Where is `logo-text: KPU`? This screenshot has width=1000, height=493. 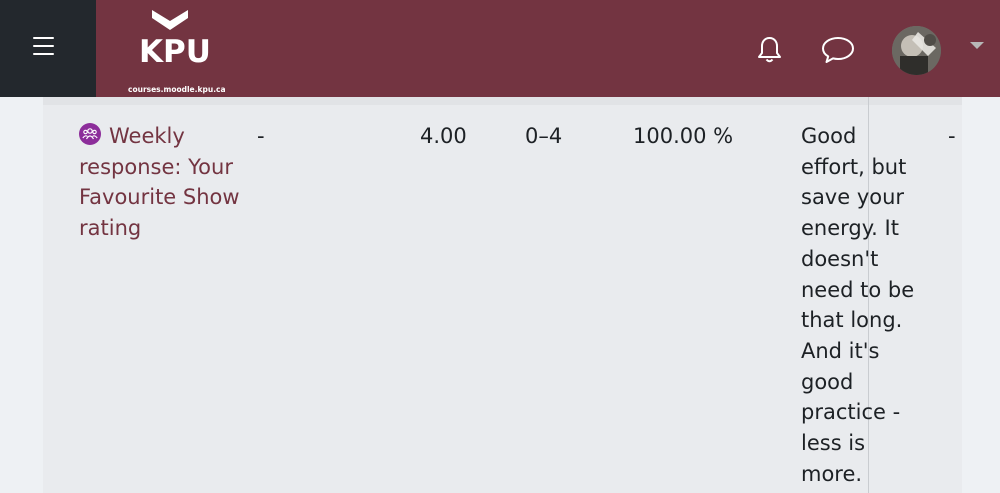 logo-text: KPU is located at coordinates (175, 52).